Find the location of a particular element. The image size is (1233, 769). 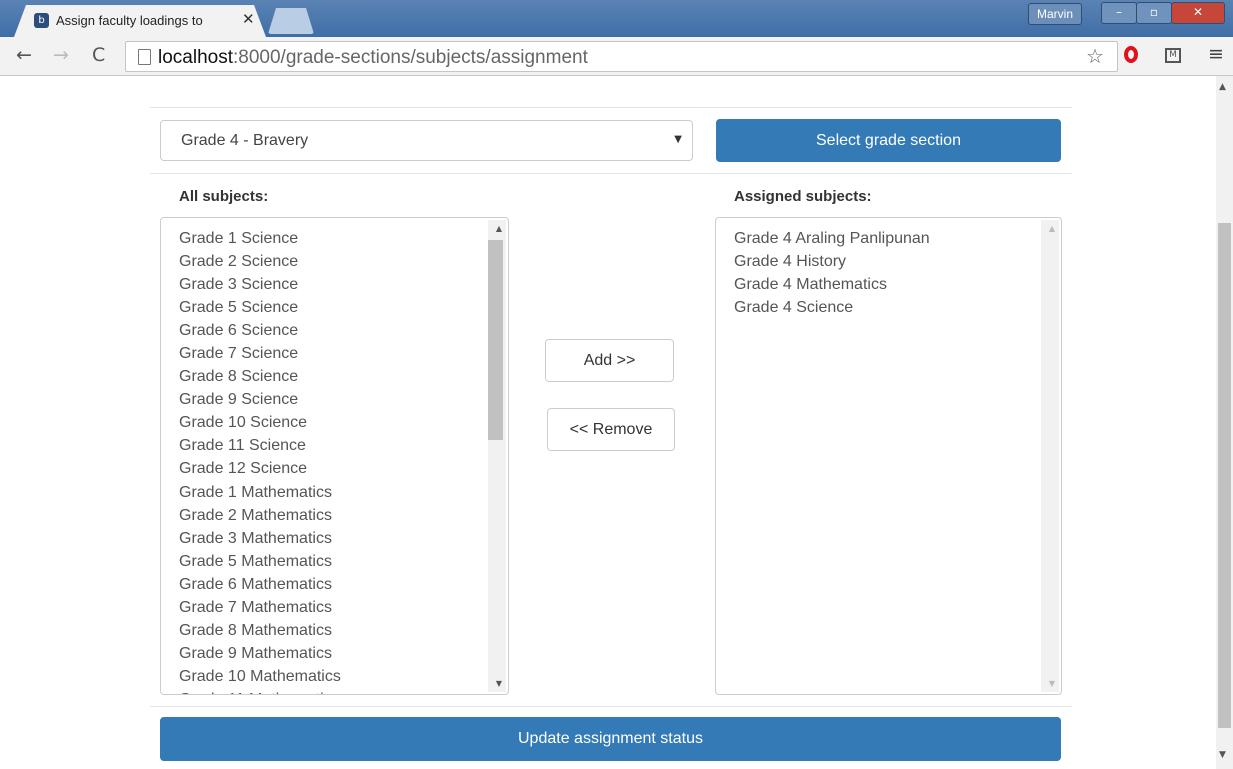

listbox-scrollbar-thumb is located at coordinates (495, 340).